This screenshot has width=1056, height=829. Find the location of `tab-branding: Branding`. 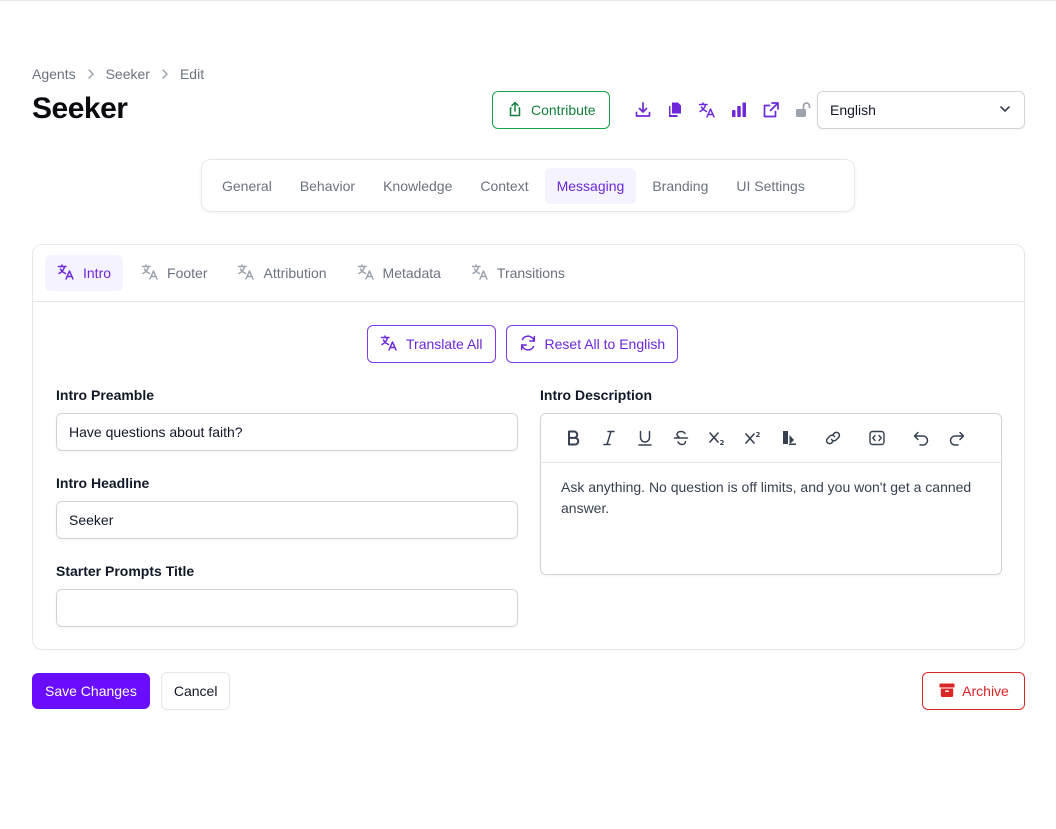

tab-branding: Branding is located at coordinates (680, 186).